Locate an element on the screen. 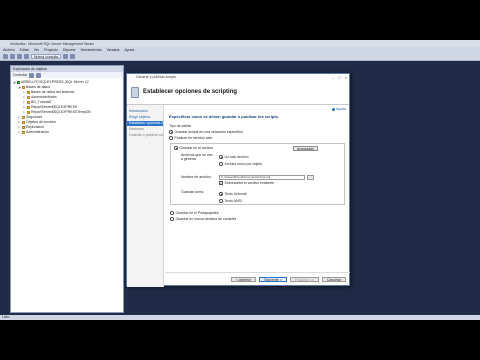 Image resolution: width=480 pixels, height=360 pixels. status-bar: Listo is located at coordinates (240, 317).